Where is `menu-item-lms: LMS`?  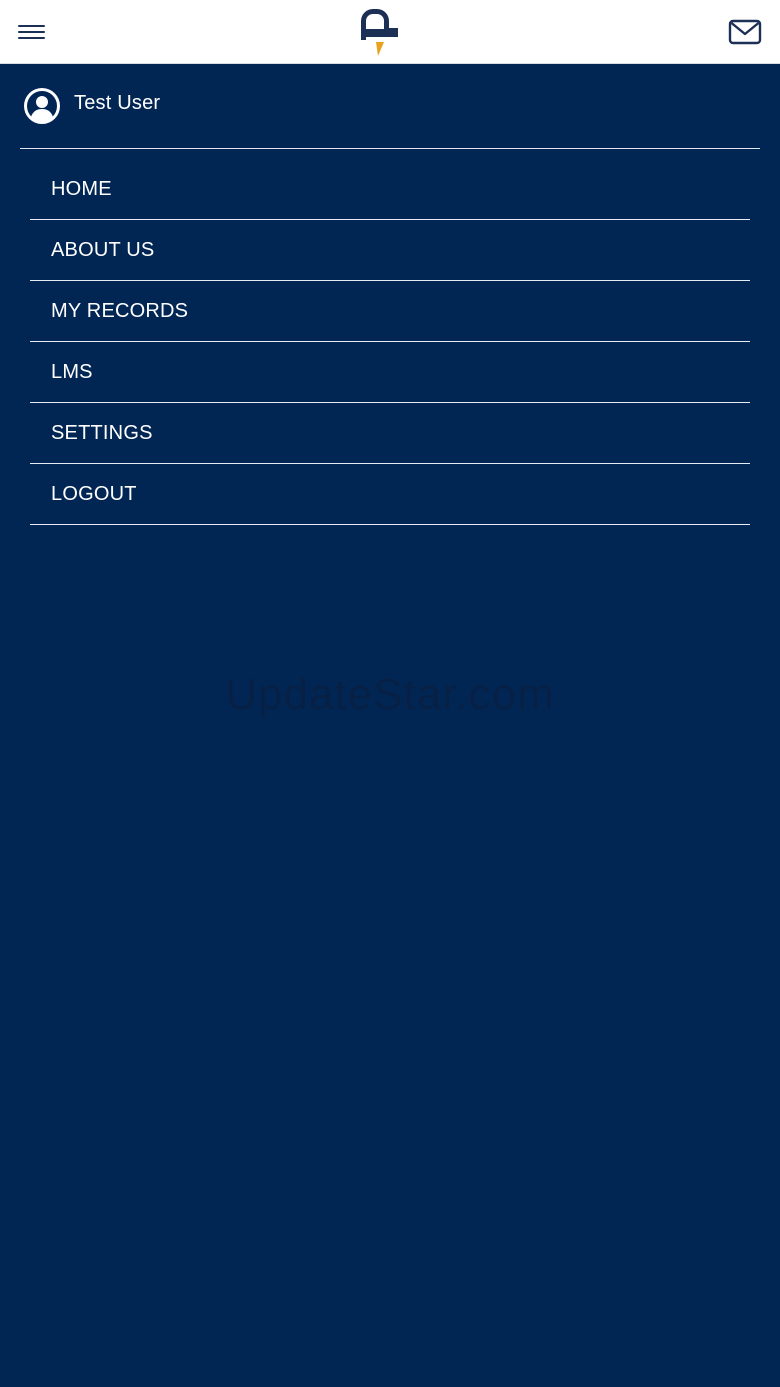
menu-item-lms: LMS is located at coordinates (390, 372).